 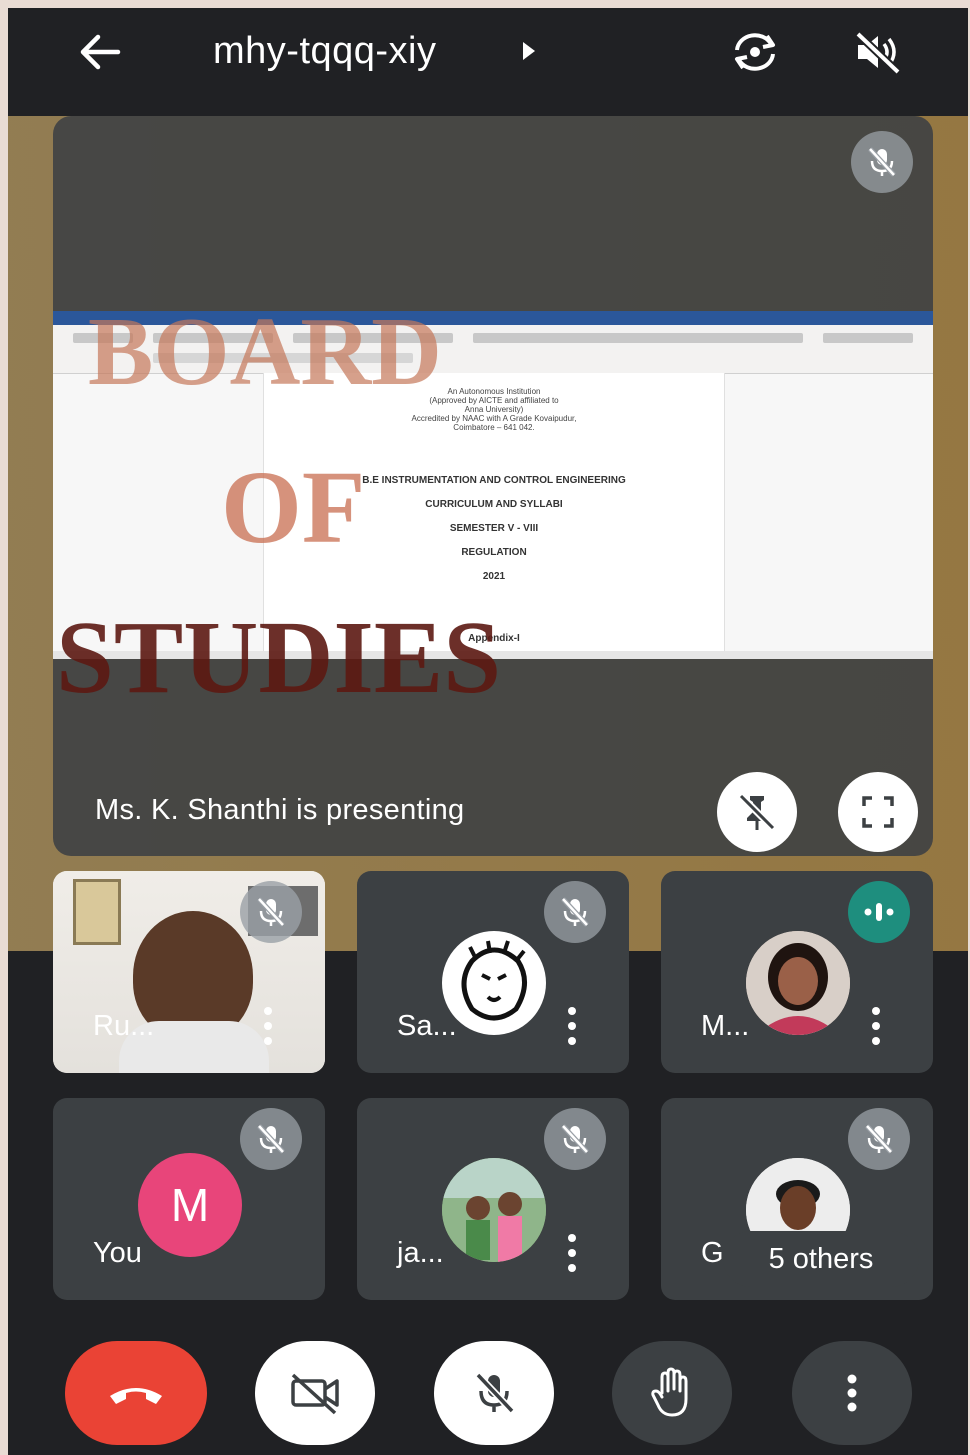 I want to click on speaking-indicator, so click(x=879, y=912).